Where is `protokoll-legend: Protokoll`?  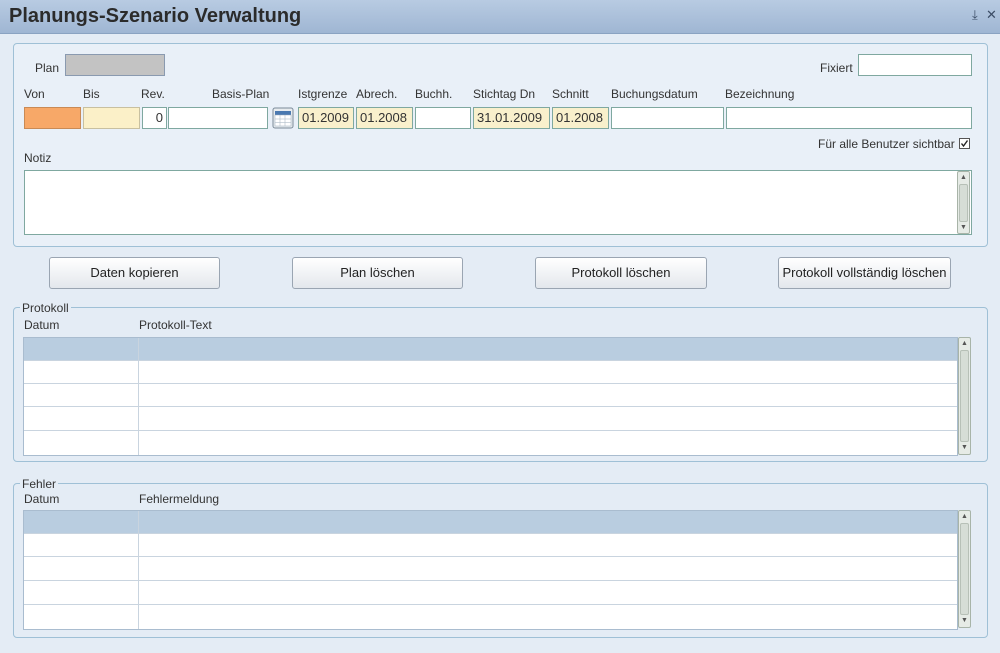 protokoll-legend: Protokoll is located at coordinates (45, 308).